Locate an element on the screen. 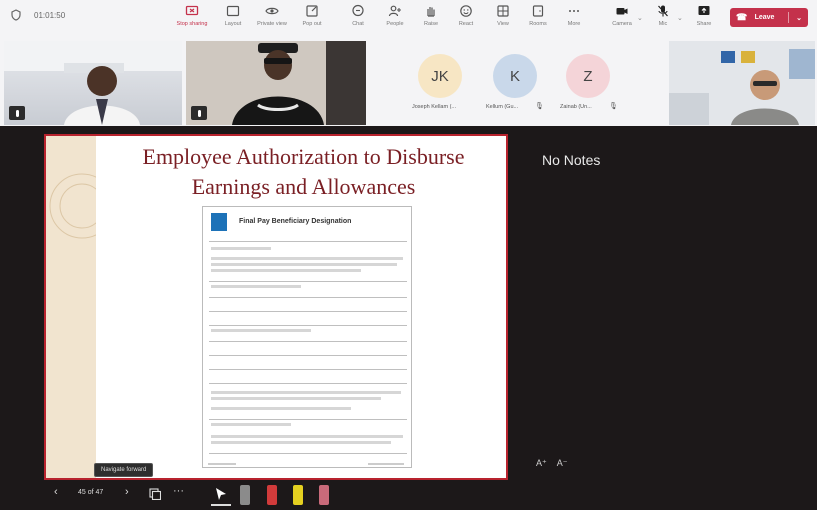 This screenshot has width=817, height=510. meeting-timer: 01:01:50 is located at coordinates (37, 15).